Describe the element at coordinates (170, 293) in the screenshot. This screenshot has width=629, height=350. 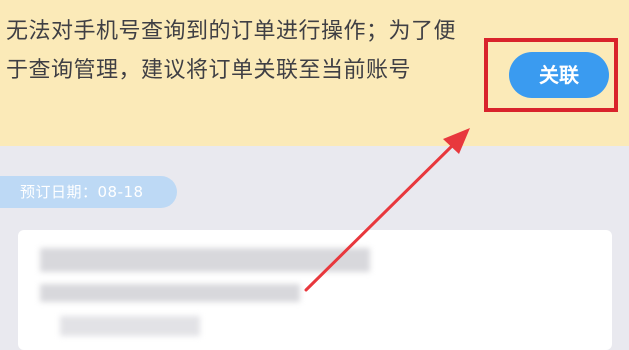
I see `blurred-order-detail` at that location.